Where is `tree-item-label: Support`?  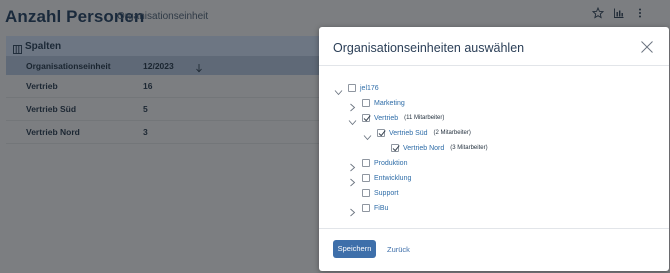
tree-item-label: Support is located at coordinates (386, 193).